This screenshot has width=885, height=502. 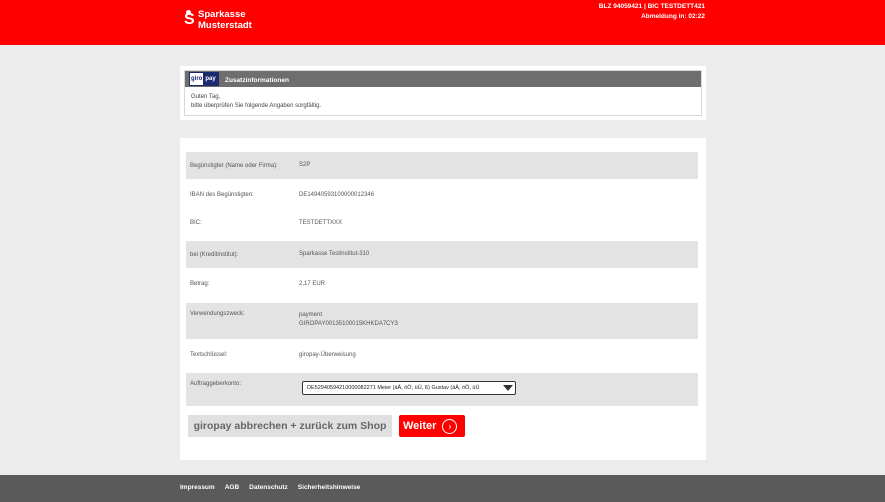 I want to click on greeting: Guten Tag,, so click(x=206, y=97).